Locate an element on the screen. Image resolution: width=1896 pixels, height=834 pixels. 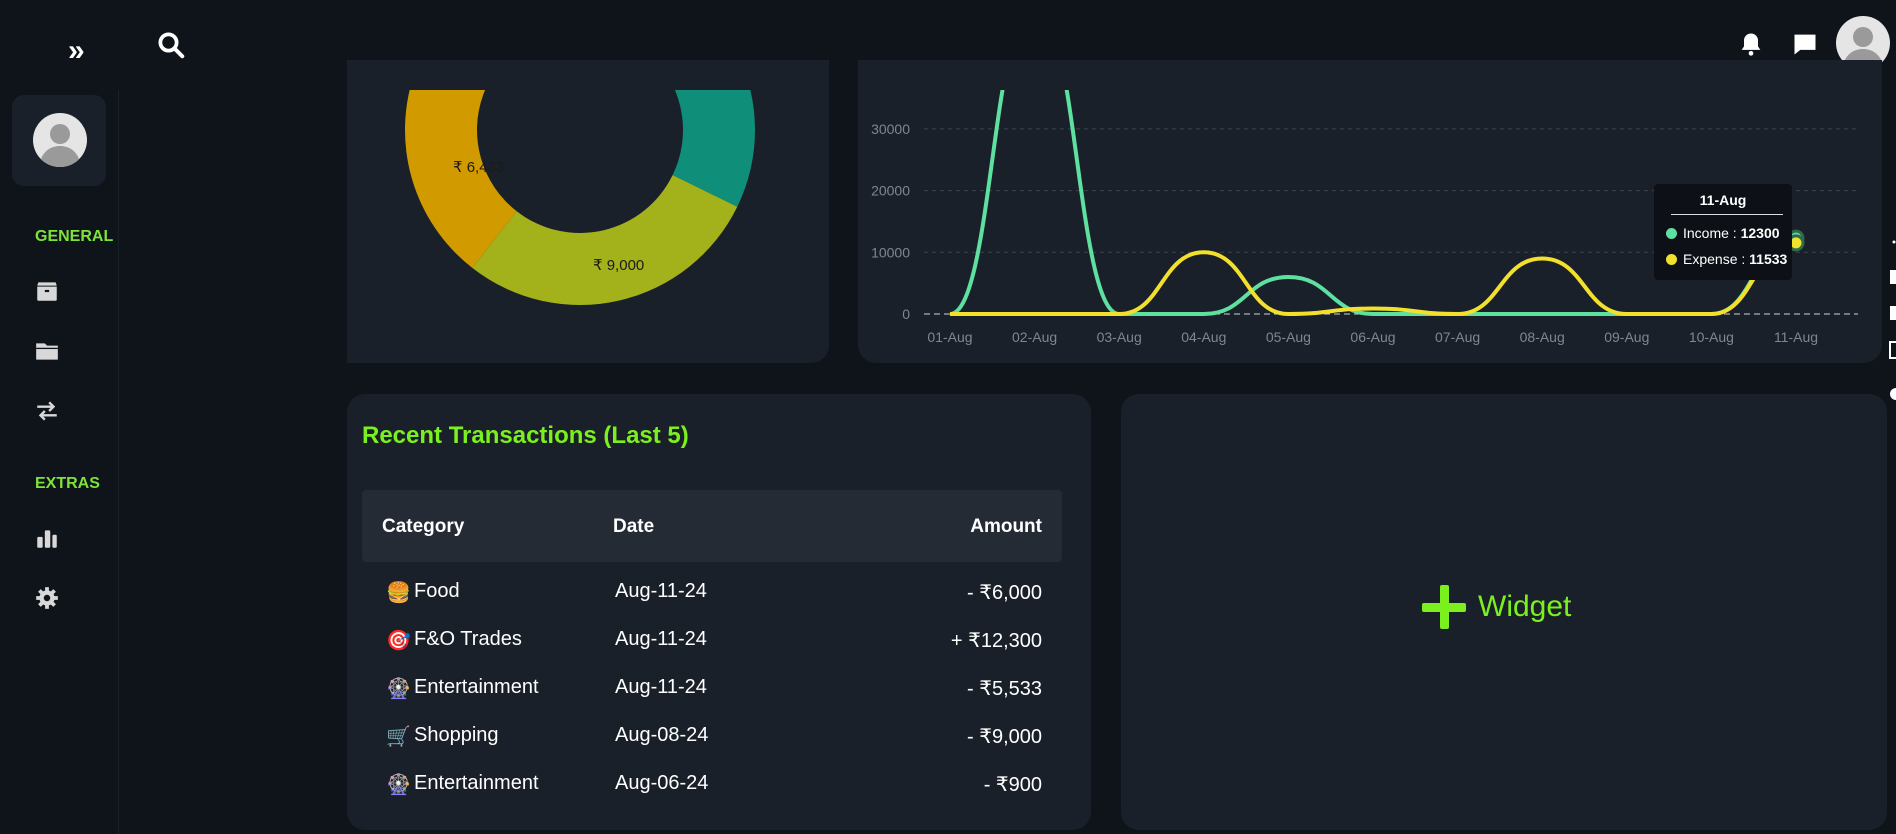
header-amount: Amount is located at coordinates (1006, 526).